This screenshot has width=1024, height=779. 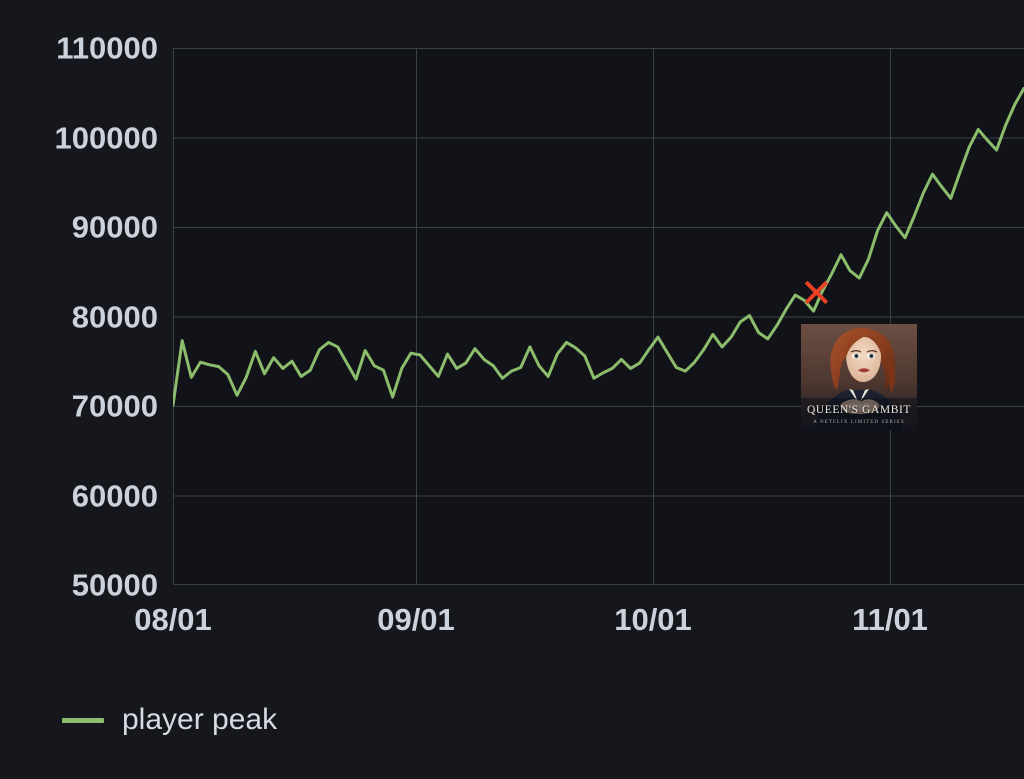 What do you see at coordinates (114, 316) in the screenshot?
I see `y-tick-label: 80000` at bounding box center [114, 316].